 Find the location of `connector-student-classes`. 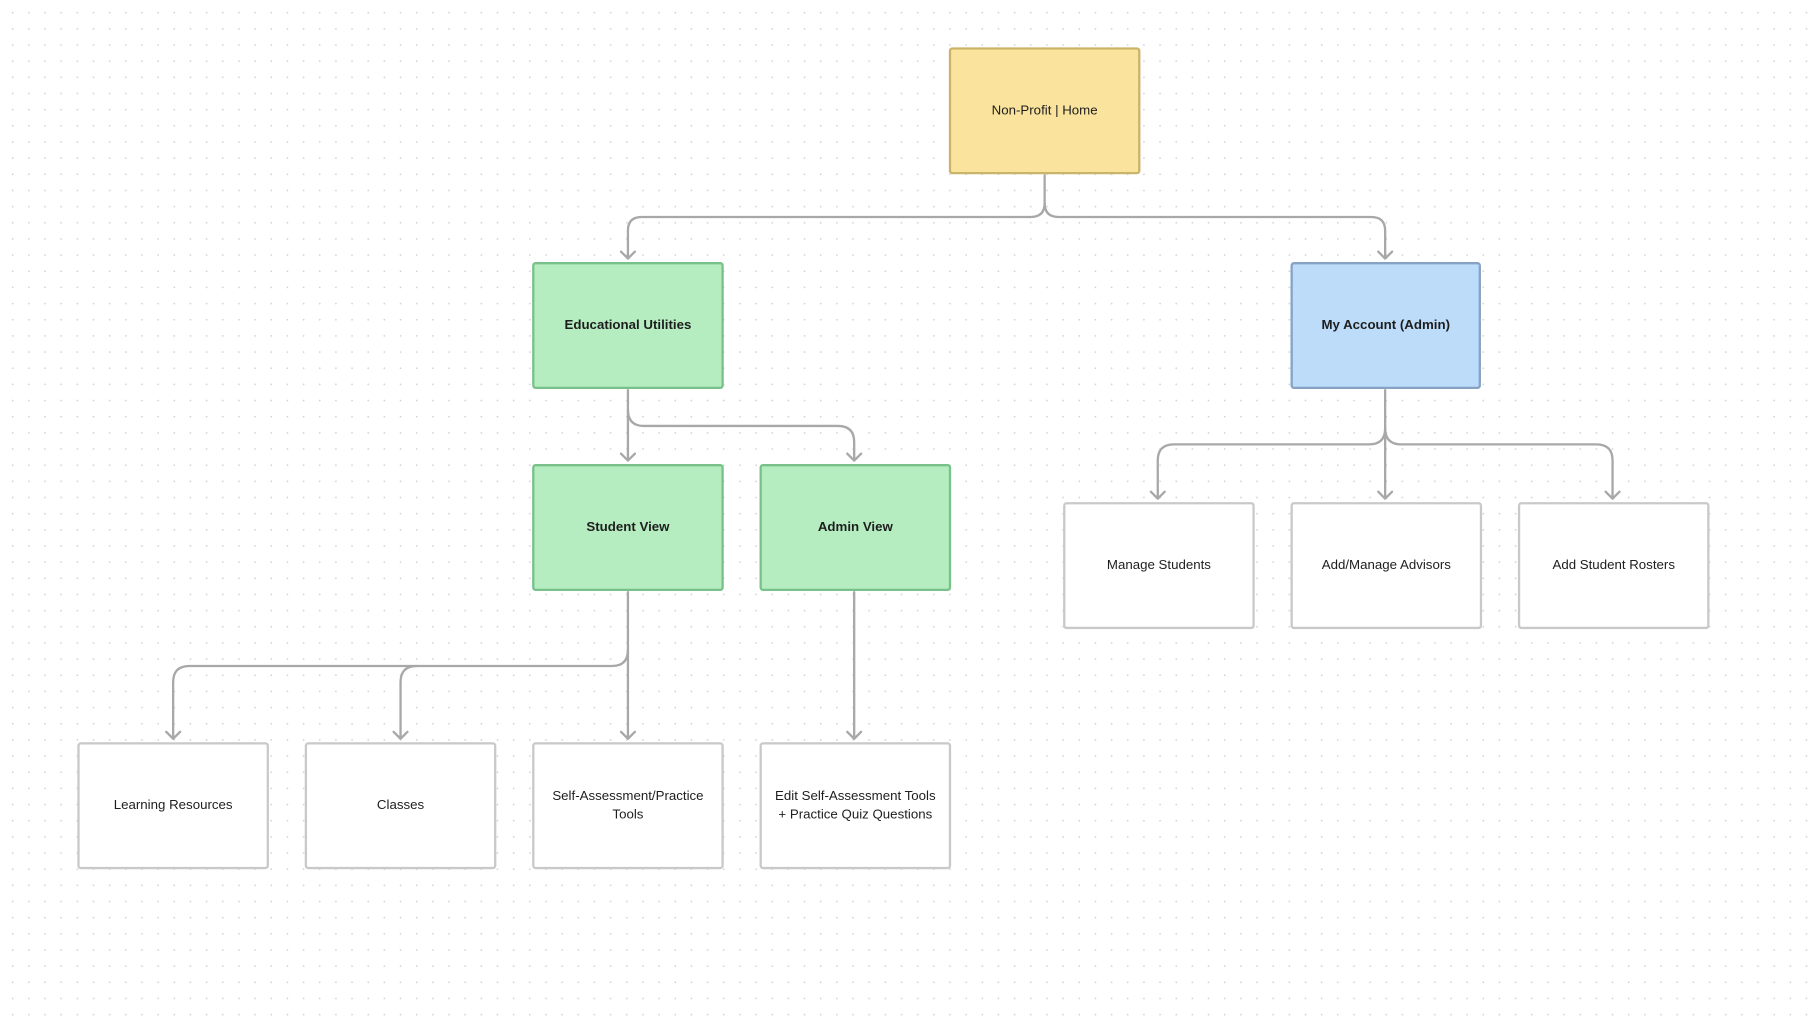

connector-student-classes is located at coordinates (405, 702).